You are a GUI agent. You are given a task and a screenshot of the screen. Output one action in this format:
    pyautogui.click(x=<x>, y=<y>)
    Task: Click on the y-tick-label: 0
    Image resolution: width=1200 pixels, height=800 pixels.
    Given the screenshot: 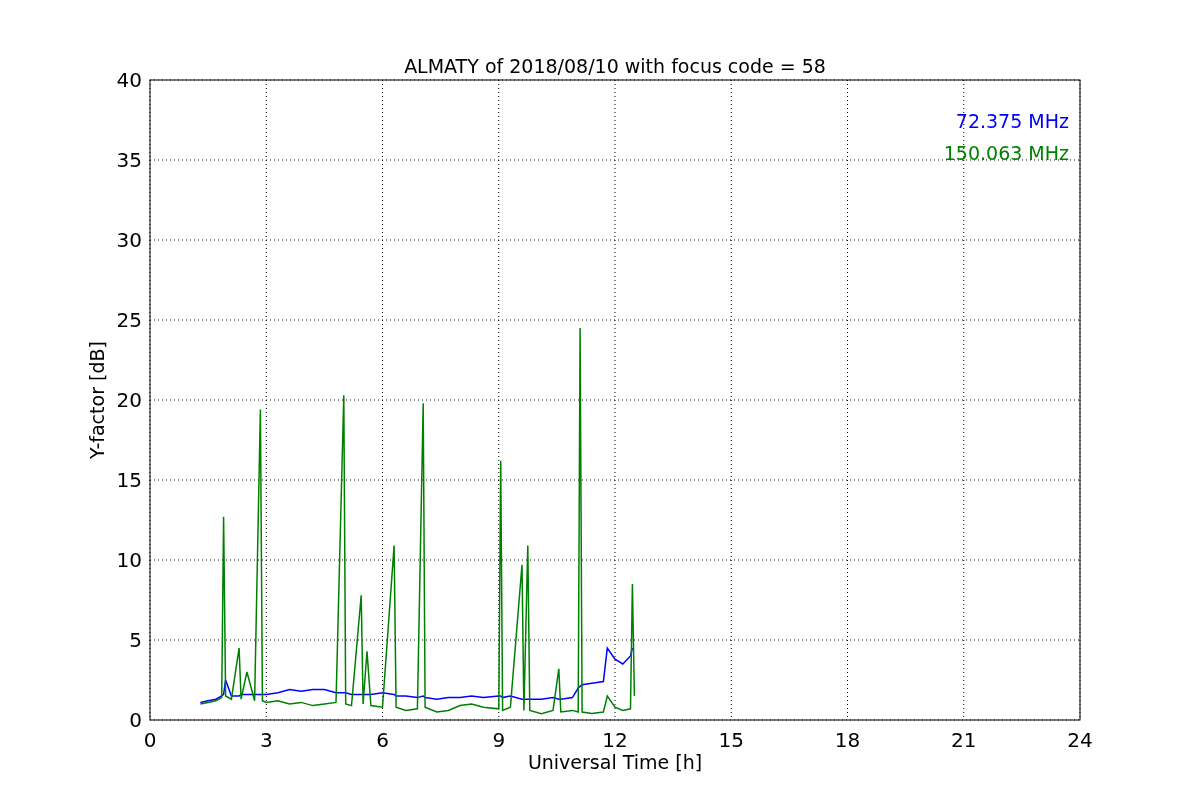 What is the action you would take?
    pyautogui.click(x=135, y=720)
    